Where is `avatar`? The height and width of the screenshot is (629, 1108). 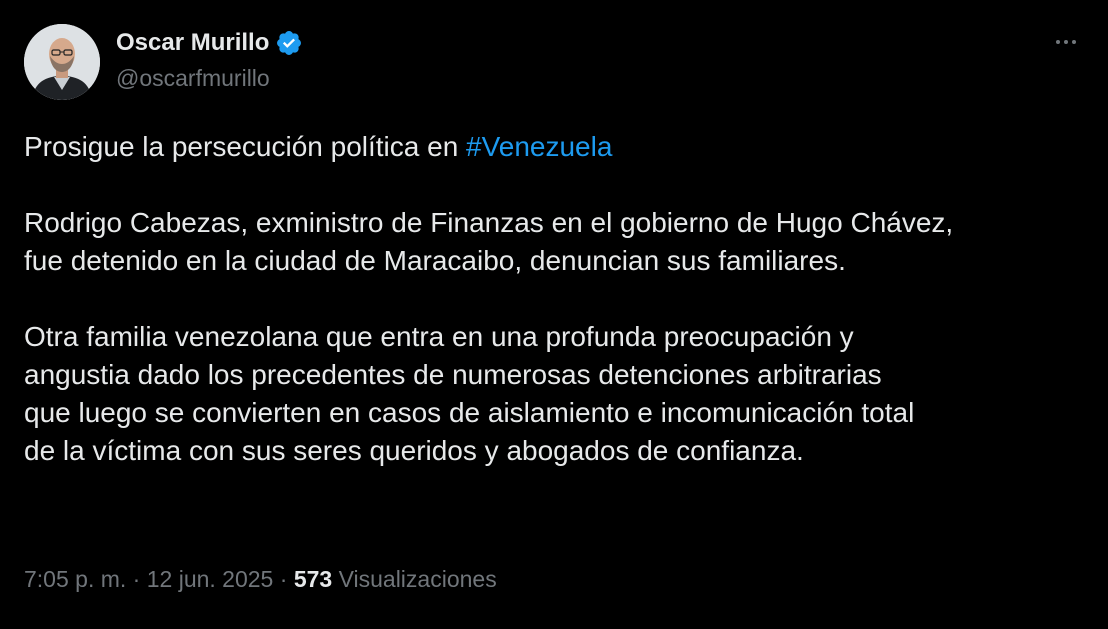
avatar is located at coordinates (62, 62).